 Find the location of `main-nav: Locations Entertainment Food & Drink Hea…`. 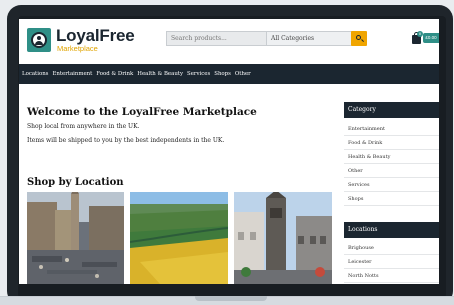

main-nav: Locations Entertainment Food & Drink Hea… is located at coordinates (229, 74).